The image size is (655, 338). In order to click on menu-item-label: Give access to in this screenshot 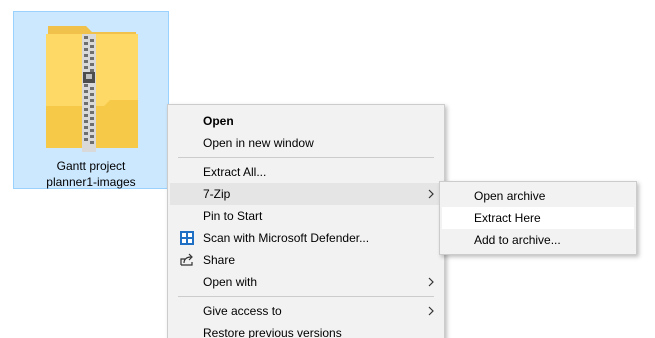, I will do `click(242, 311)`.